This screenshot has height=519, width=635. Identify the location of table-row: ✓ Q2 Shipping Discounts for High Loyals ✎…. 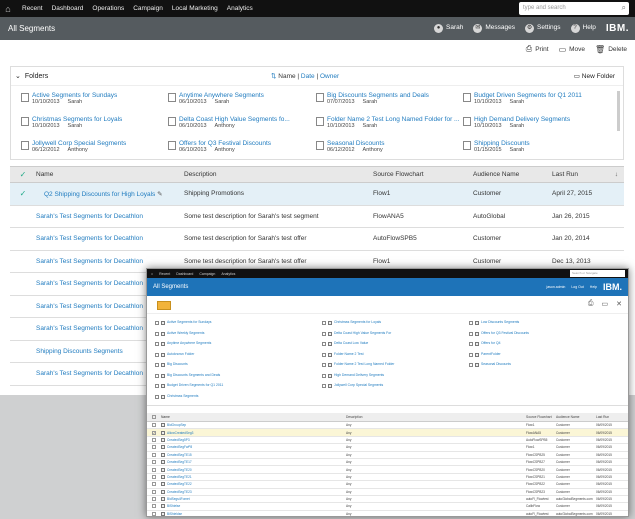
(317, 194).